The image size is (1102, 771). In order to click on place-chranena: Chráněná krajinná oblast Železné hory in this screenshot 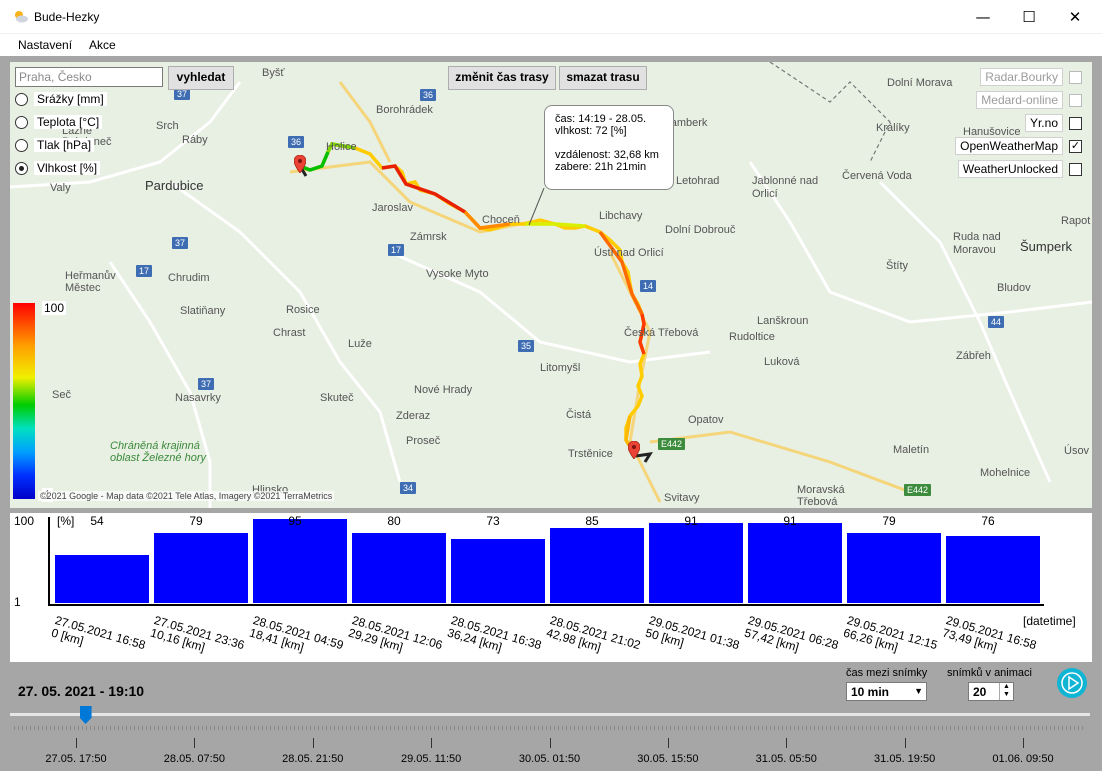, I will do `click(158, 452)`.